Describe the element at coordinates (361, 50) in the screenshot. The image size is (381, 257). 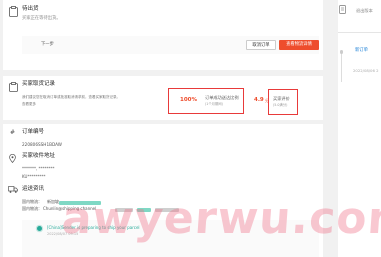
I see `right-item-label: 新订单` at that location.